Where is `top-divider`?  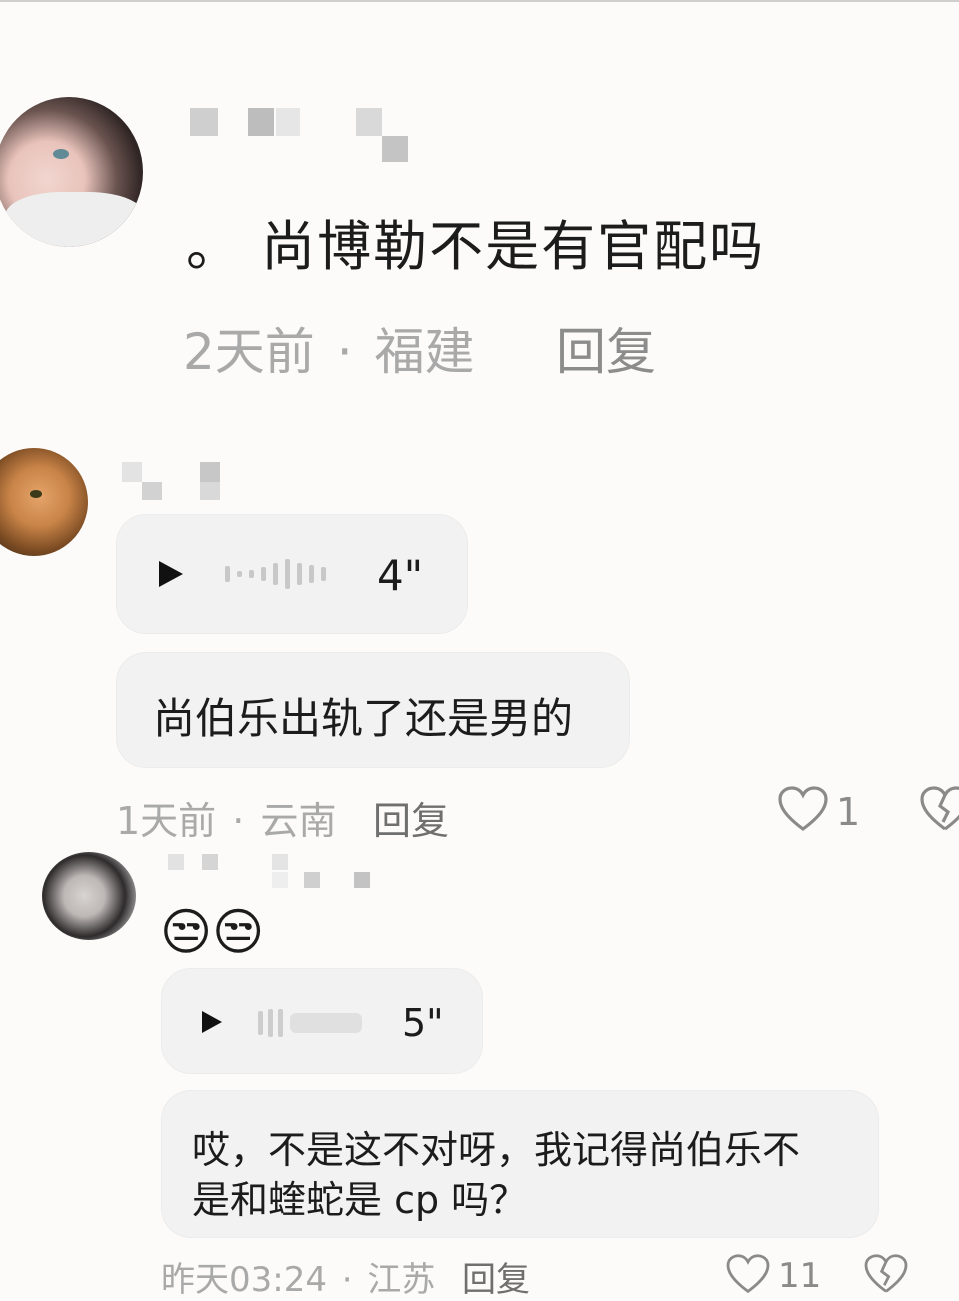
top-divider is located at coordinates (479, 1).